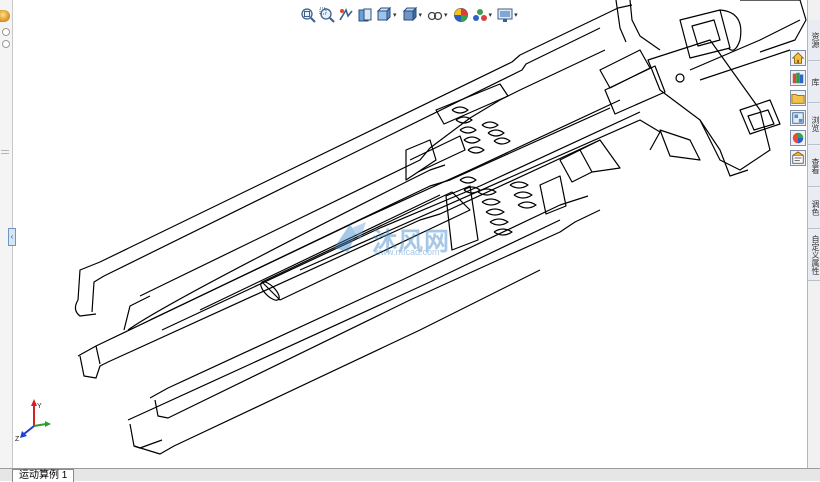 Image resolution: width=820 pixels, height=482 pixels. I want to click on watermark-url: www.mfcad.com, so click(407, 252).